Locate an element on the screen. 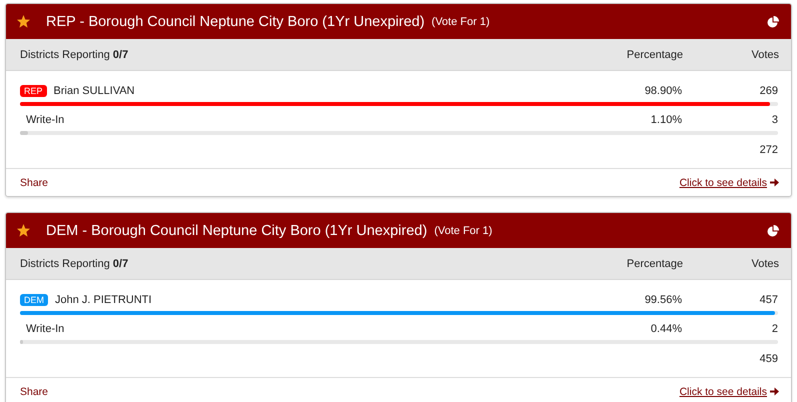  candidate-name: Brian SULLIVAN is located at coordinates (95, 91).